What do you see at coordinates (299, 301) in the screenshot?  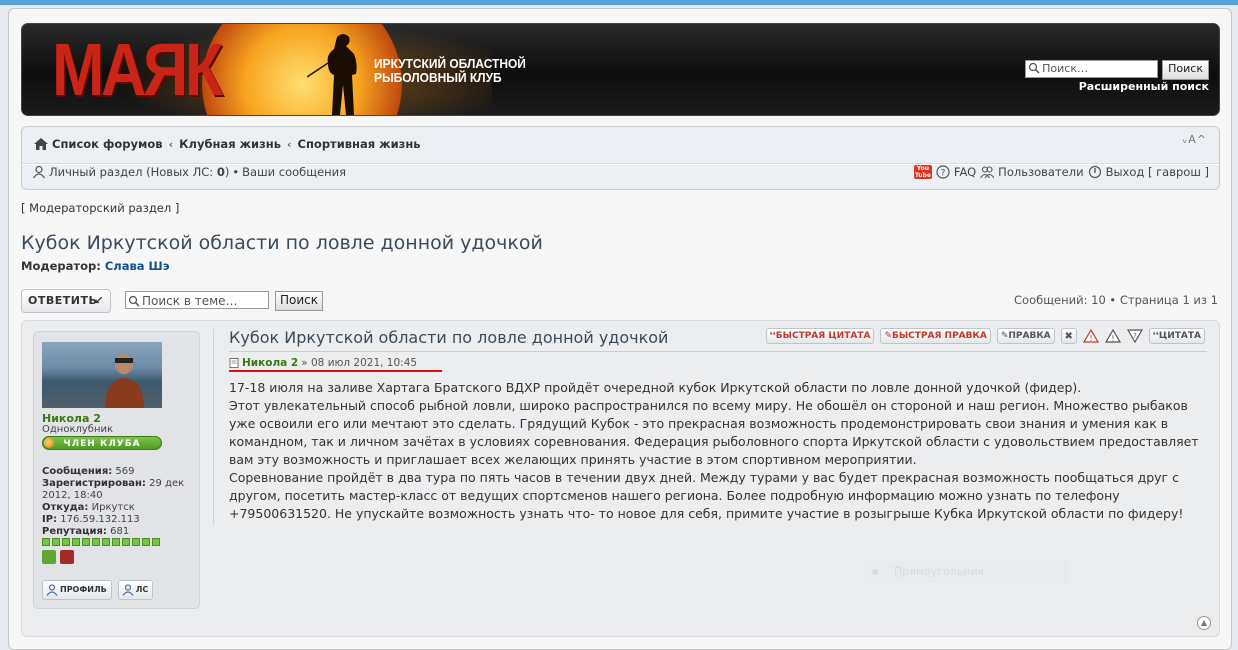 I see `topic-search-button: Поиск` at bounding box center [299, 301].